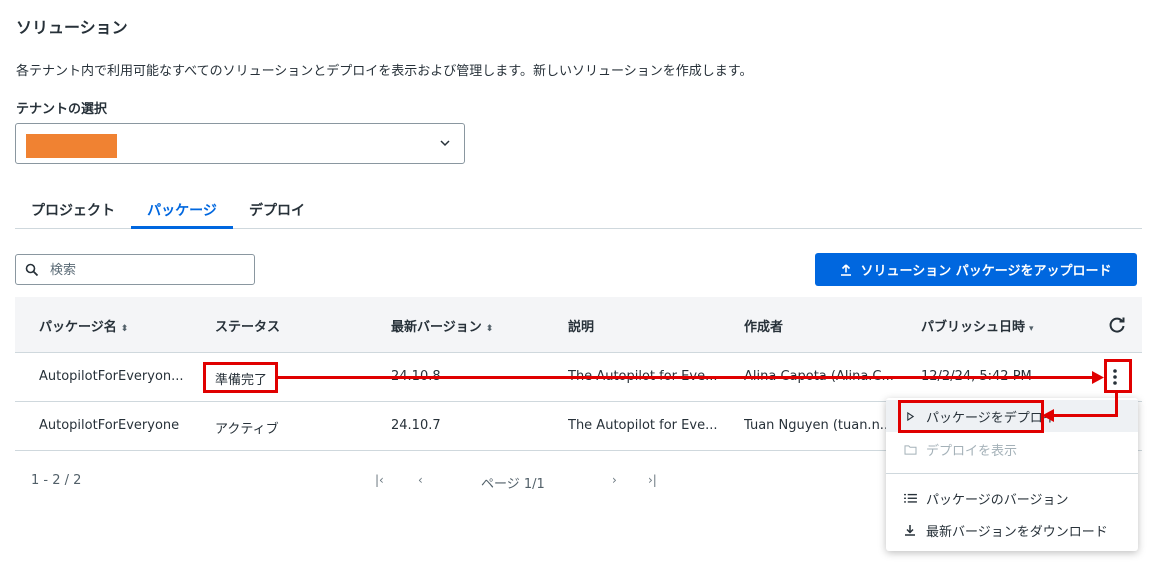 The height and width of the screenshot is (581, 1168). I want to click on refresh-icon, so click(1117, 325).